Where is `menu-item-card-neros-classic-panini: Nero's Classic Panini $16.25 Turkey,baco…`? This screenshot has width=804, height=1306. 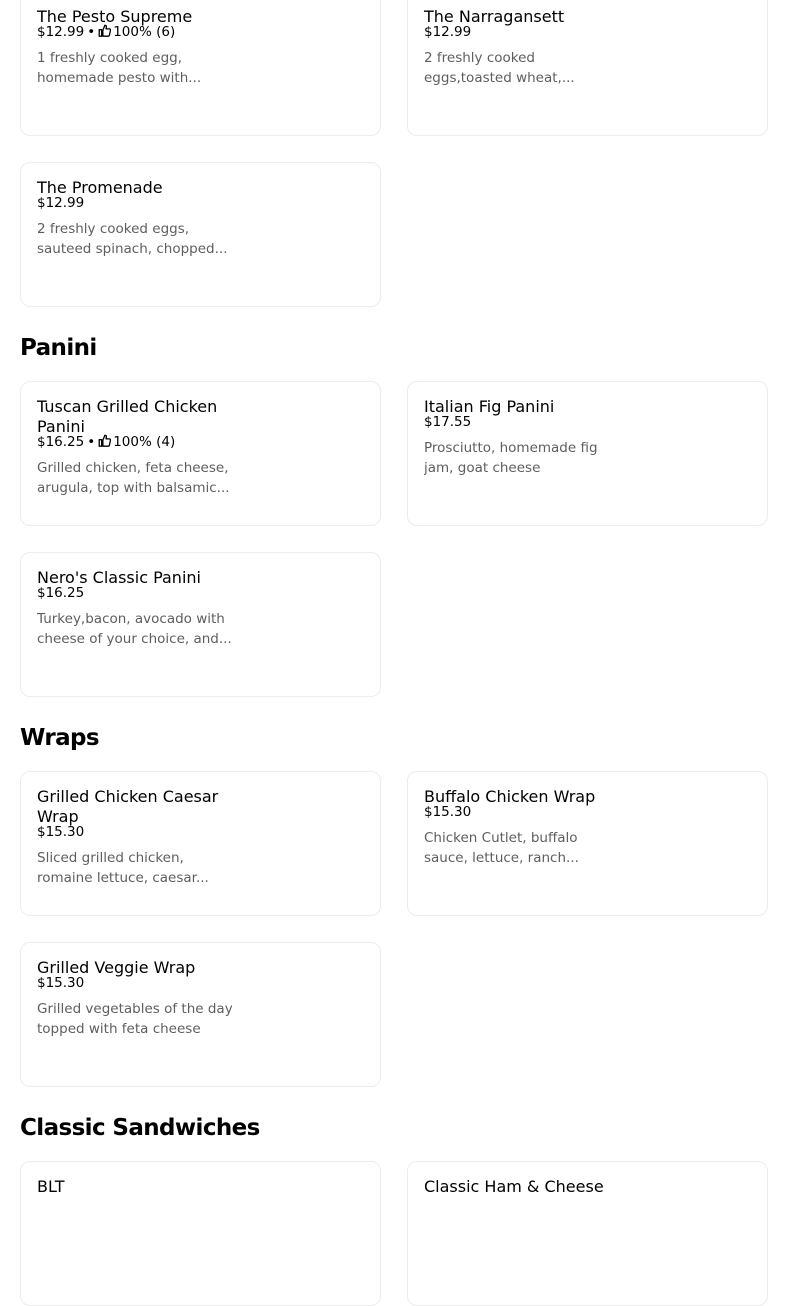
menu-item-card-neros-classic-panini: Nero's Classic Panini $16.25 Turkey,baco… is located at coordinates (200, 624).